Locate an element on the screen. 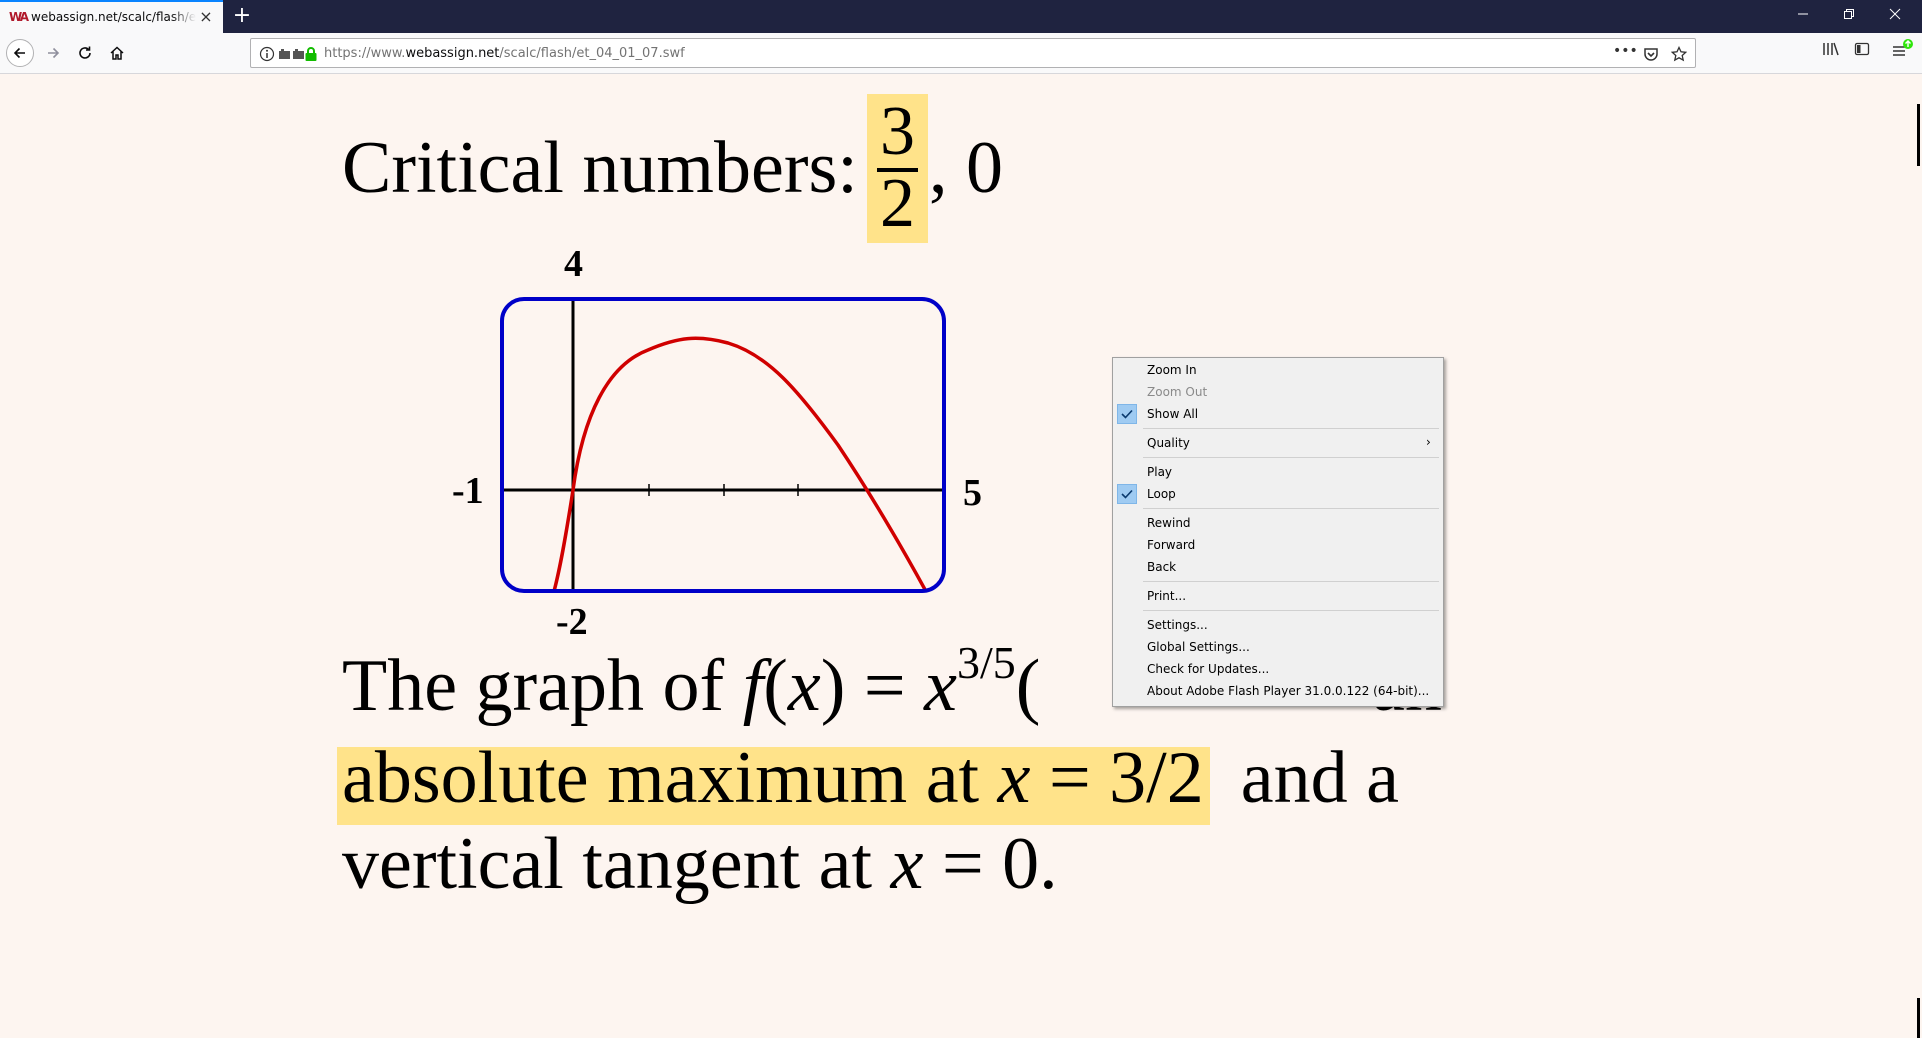 Image resolution: width=1922 pixels, height=1038 pixels. url-domain: webassign.net is located at coordinates (452, 53).